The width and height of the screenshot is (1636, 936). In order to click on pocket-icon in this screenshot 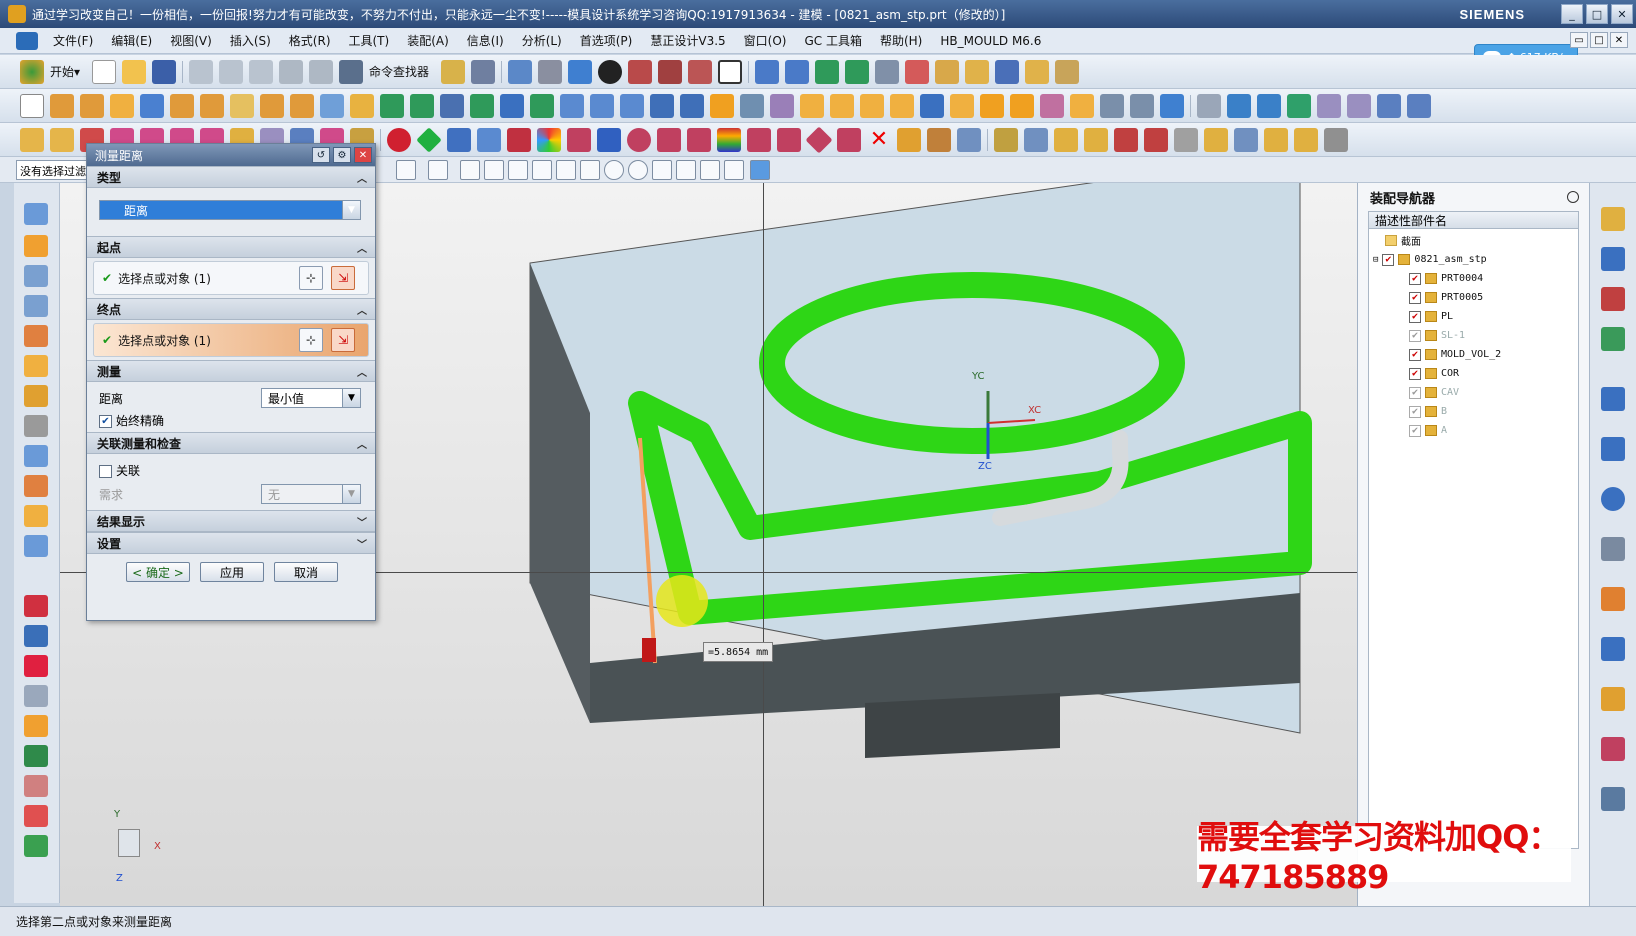, I will do `click(242, 105)`.